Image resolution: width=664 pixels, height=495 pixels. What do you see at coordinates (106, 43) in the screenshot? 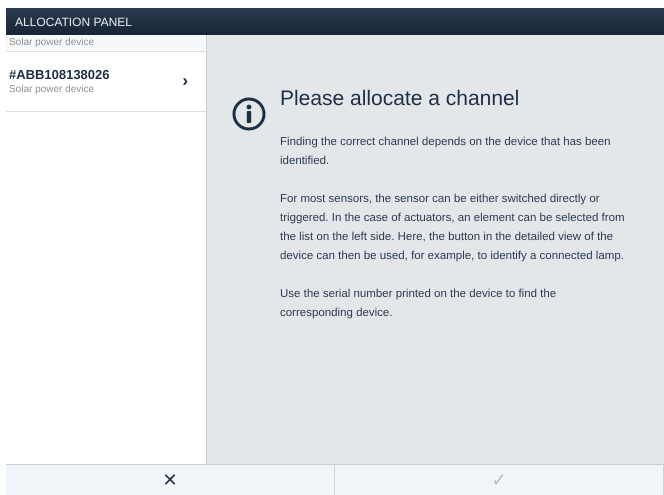
I see `section-label: Solar power device` at bounding box center [106, 43].